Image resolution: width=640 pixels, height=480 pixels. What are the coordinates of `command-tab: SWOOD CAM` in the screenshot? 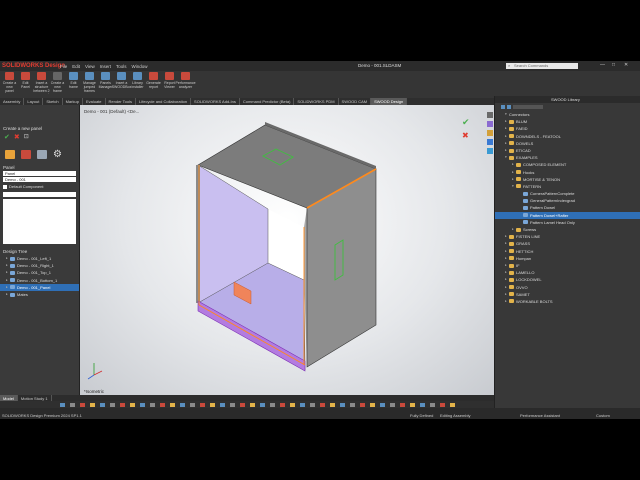 It's located at (355, 101).